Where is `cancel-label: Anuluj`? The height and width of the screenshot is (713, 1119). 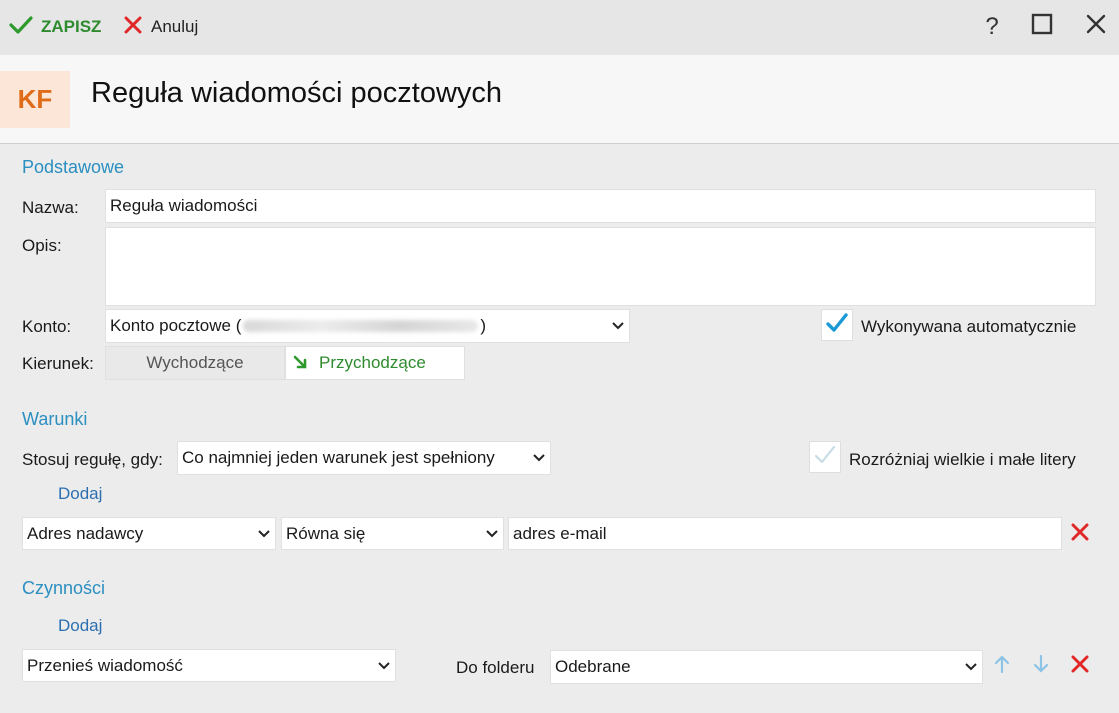
cancel-label: Anuluj is located at coordinates (175, 26).